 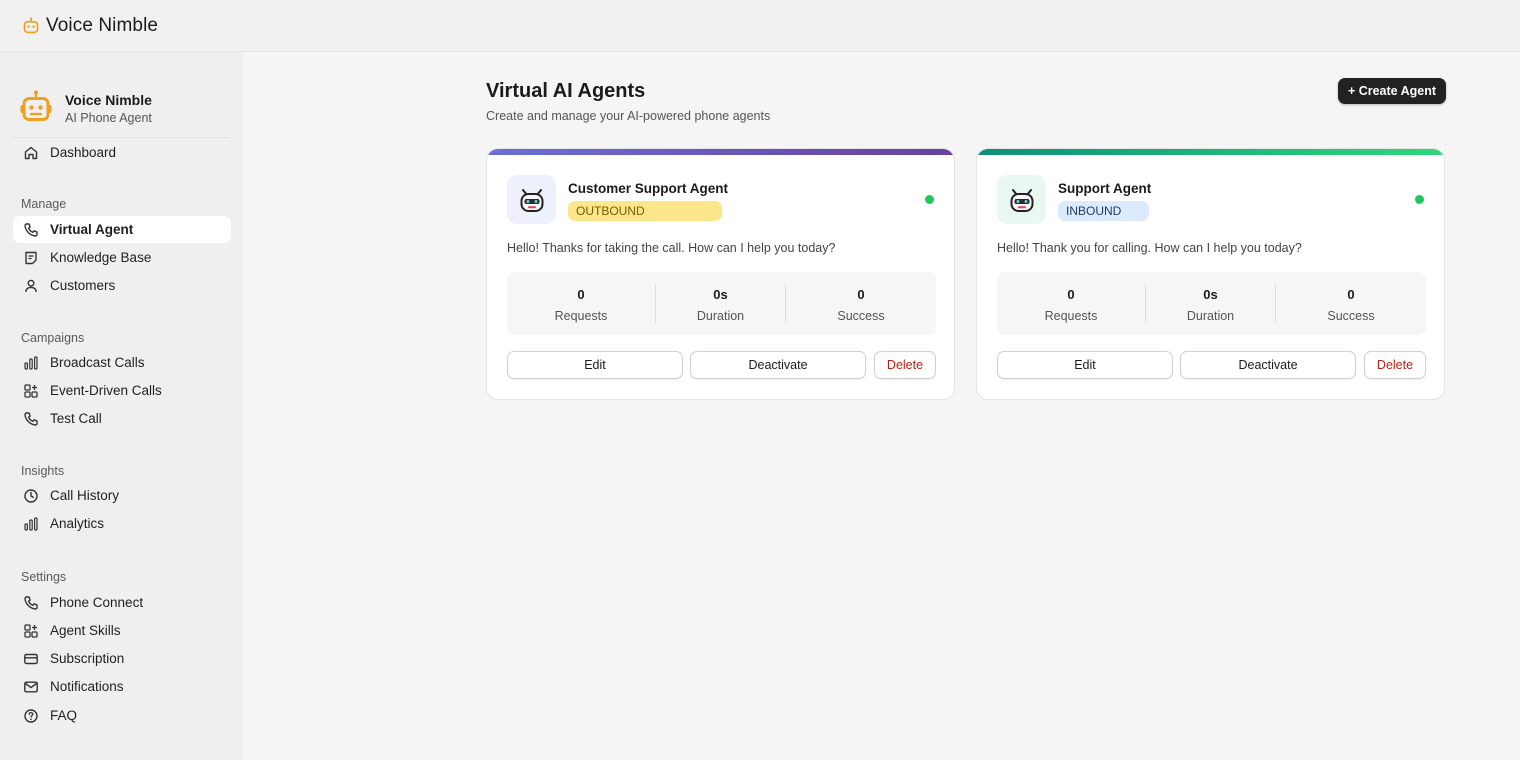 What do you see at coordinates (122, 285) in the screenshot?
I see `sidebar-item-customers: Customers` at bounding box center [122, 285].